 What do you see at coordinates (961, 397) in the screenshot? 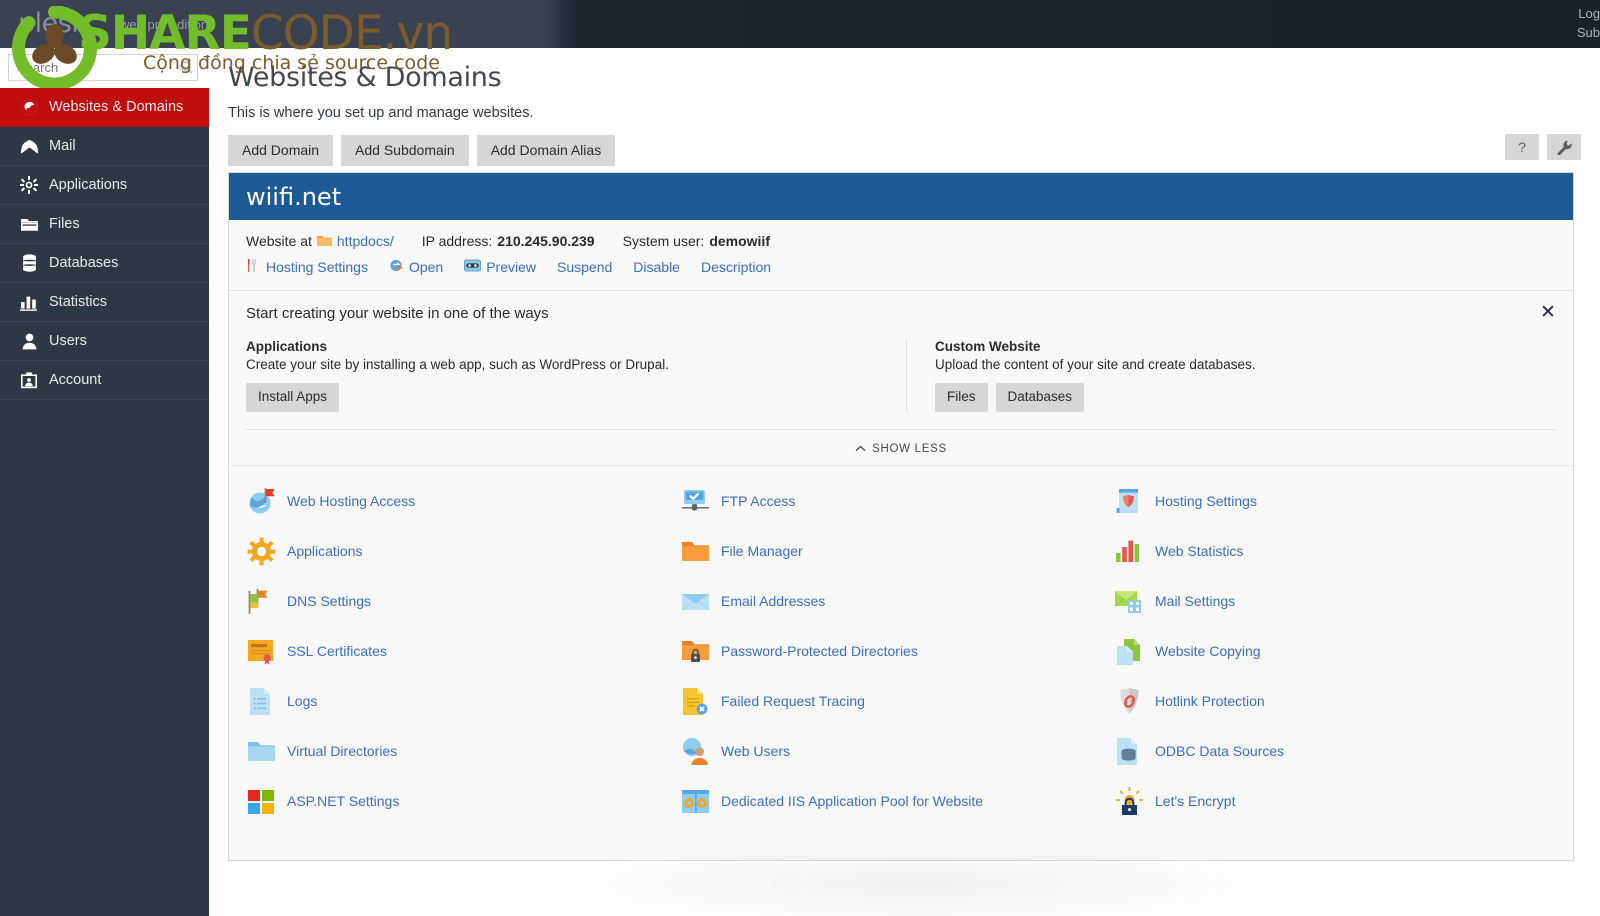
I see `files-button: Files` at bounding box center [961, 397].